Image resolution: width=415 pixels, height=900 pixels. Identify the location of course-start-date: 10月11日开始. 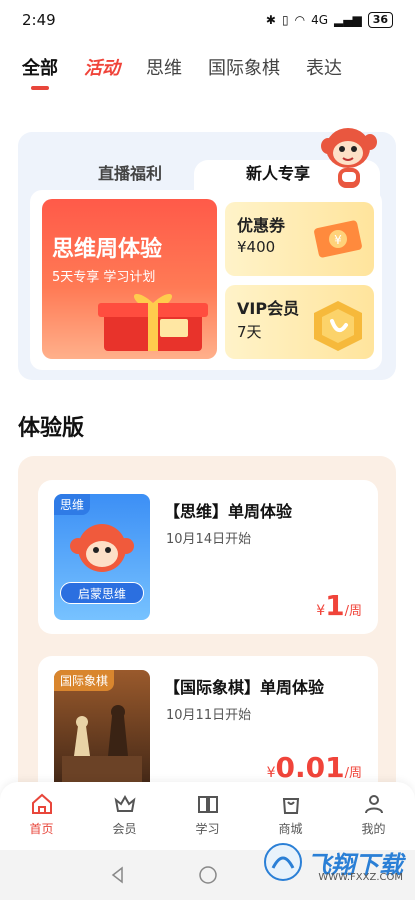
(209, 715).